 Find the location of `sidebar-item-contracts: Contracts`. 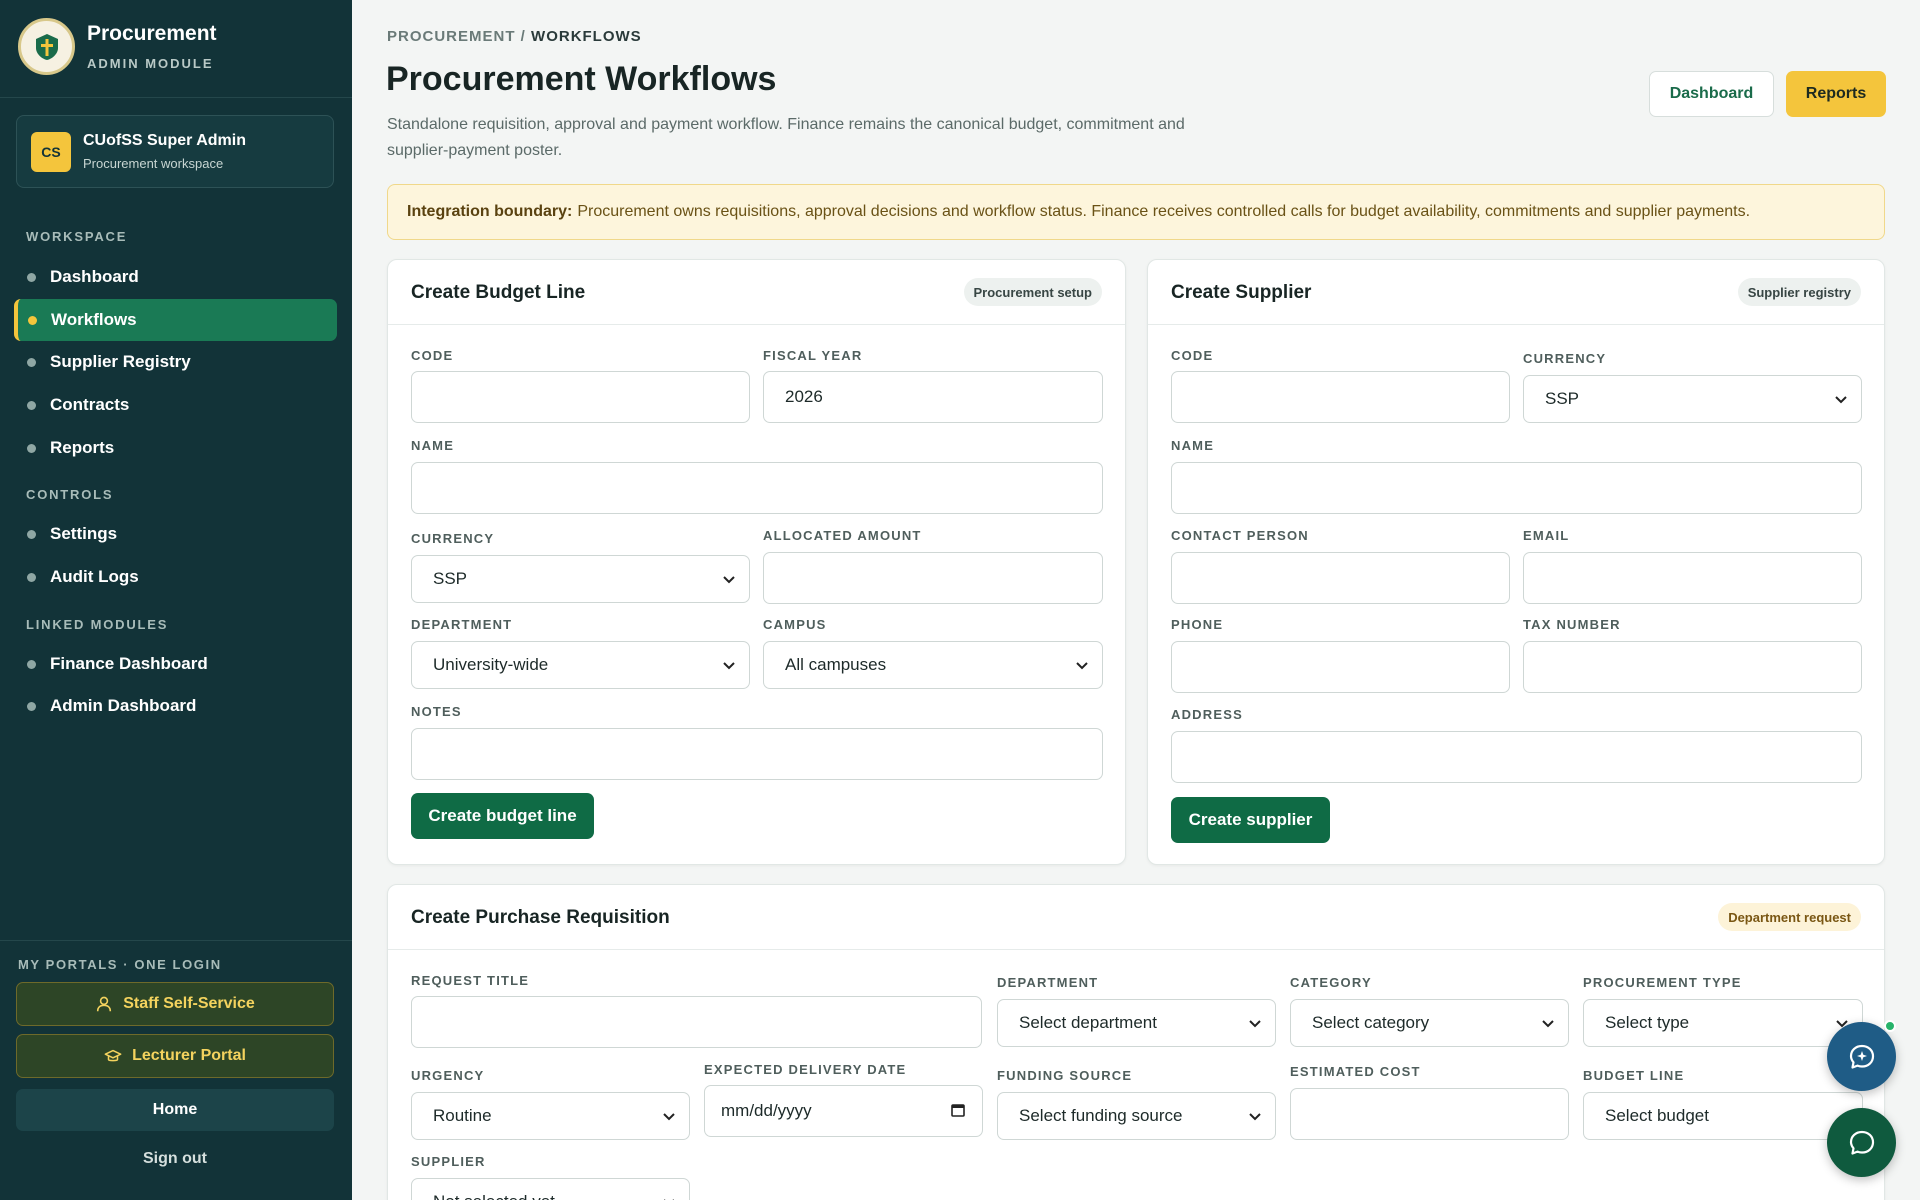

sidebar-item-contracts: Contracts is located at coordinates (175, 405).